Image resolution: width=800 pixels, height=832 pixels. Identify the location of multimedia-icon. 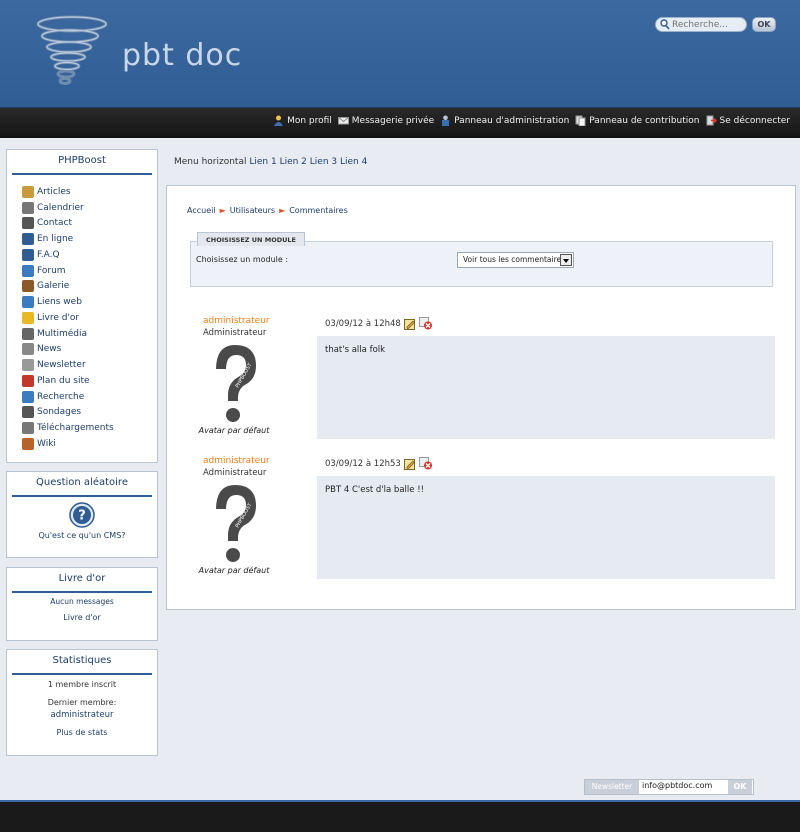
(28, 333).